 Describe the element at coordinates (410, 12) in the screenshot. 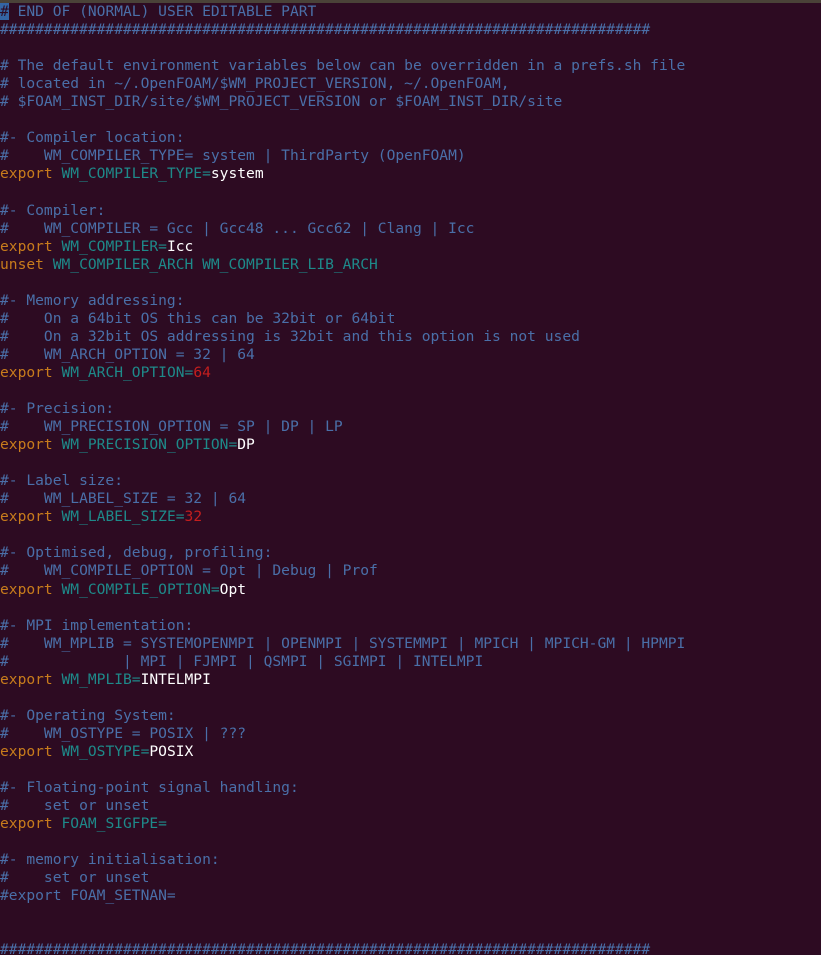

I see `code-line: # END OF (NORMAL) USER EDITABLE PART` at that location.